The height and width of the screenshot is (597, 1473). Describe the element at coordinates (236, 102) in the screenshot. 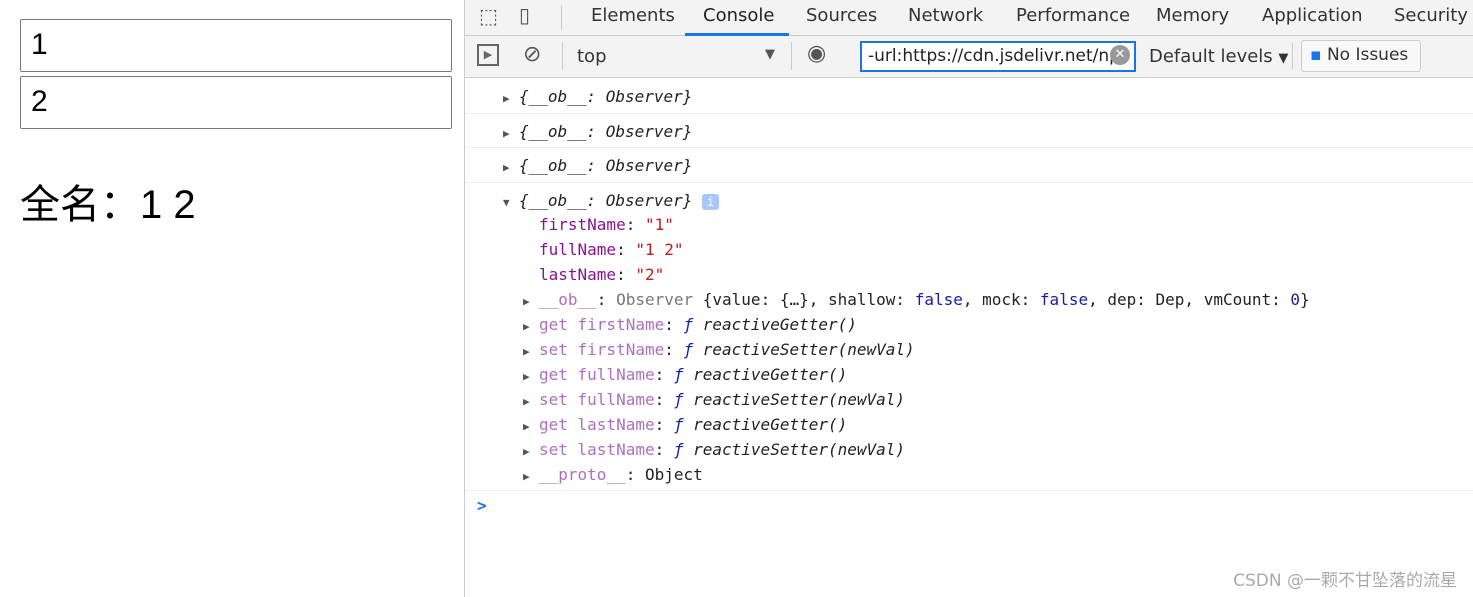

I see `last-name-input: 2` at that location.